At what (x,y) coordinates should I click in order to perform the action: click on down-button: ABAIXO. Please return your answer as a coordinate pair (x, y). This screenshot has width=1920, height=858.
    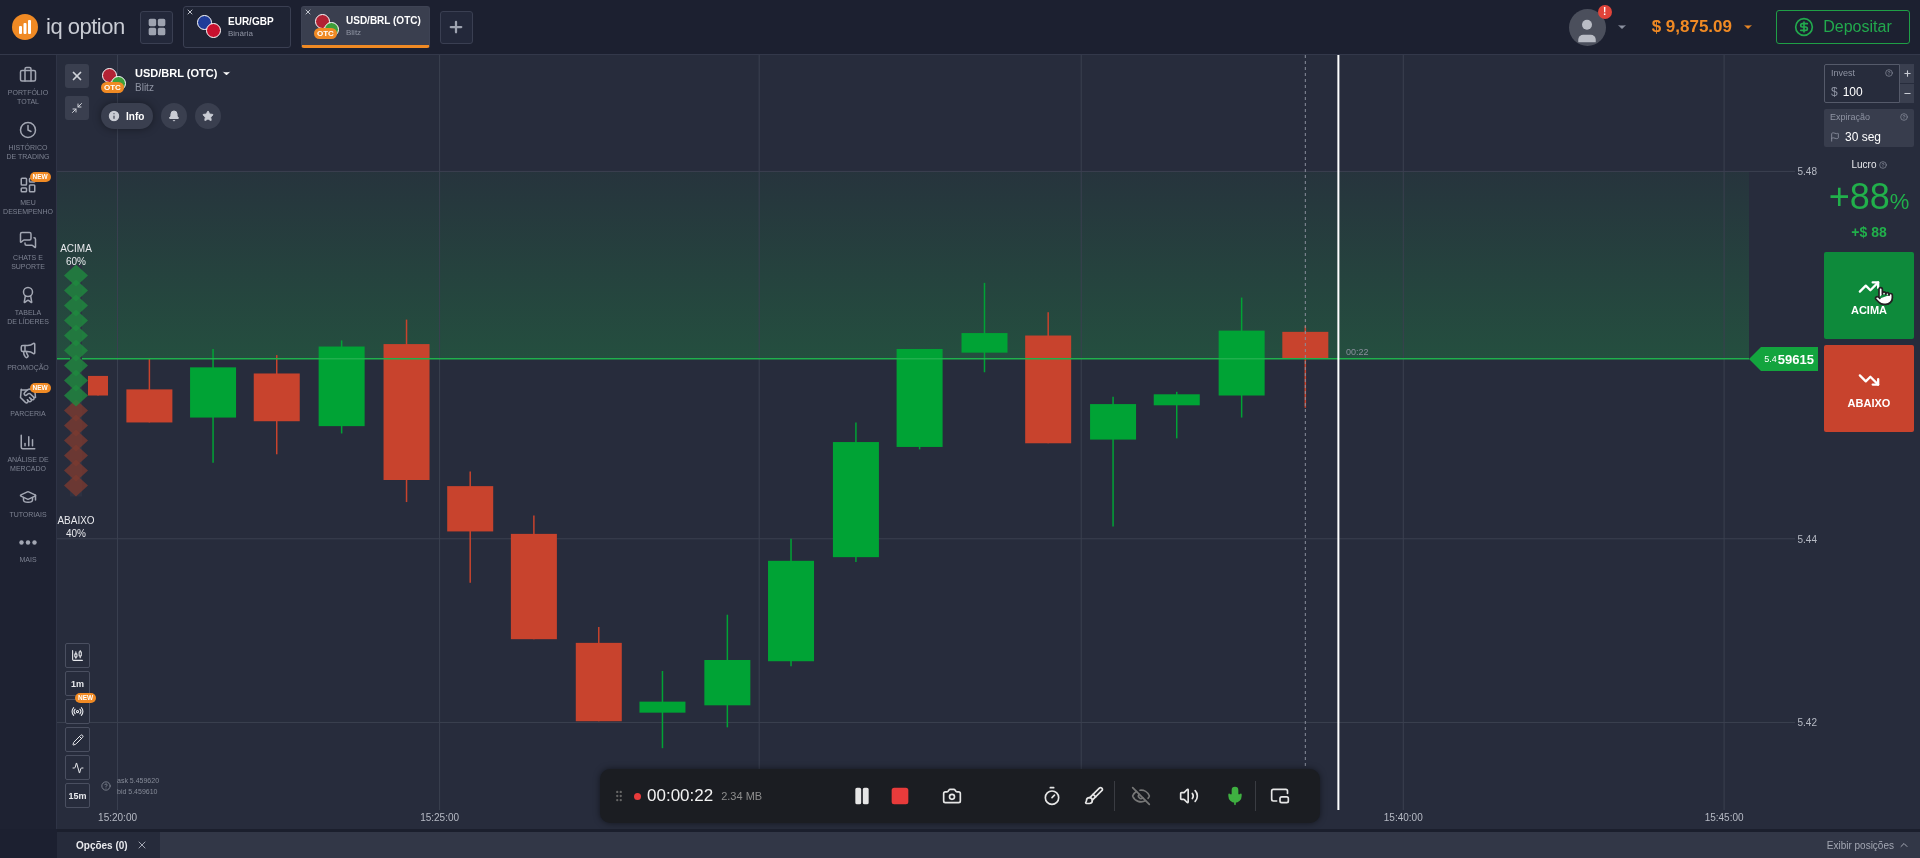
    Looking at the image, I should click on (1869, 388).